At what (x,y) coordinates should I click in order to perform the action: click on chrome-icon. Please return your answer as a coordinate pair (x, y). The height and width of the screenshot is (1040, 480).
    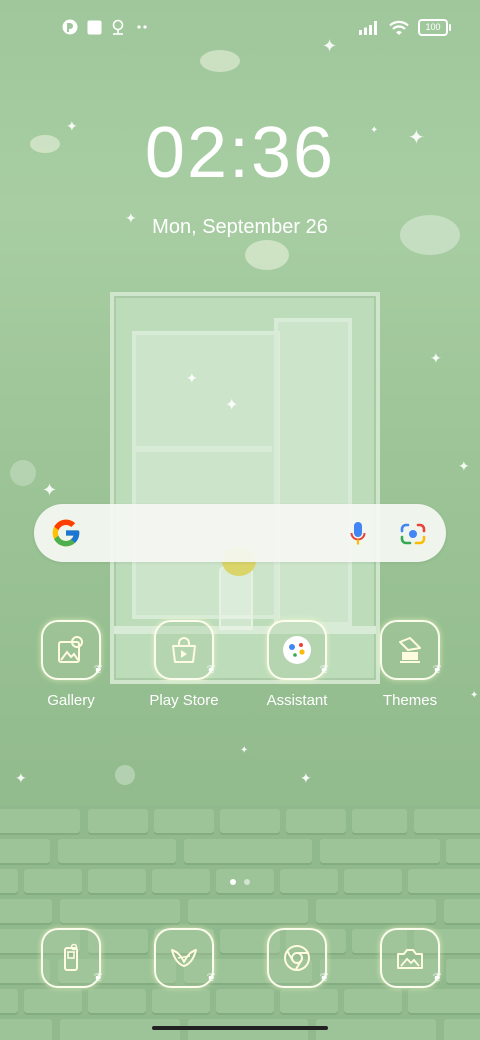
    Looking at the image, I should click on (297, 958).